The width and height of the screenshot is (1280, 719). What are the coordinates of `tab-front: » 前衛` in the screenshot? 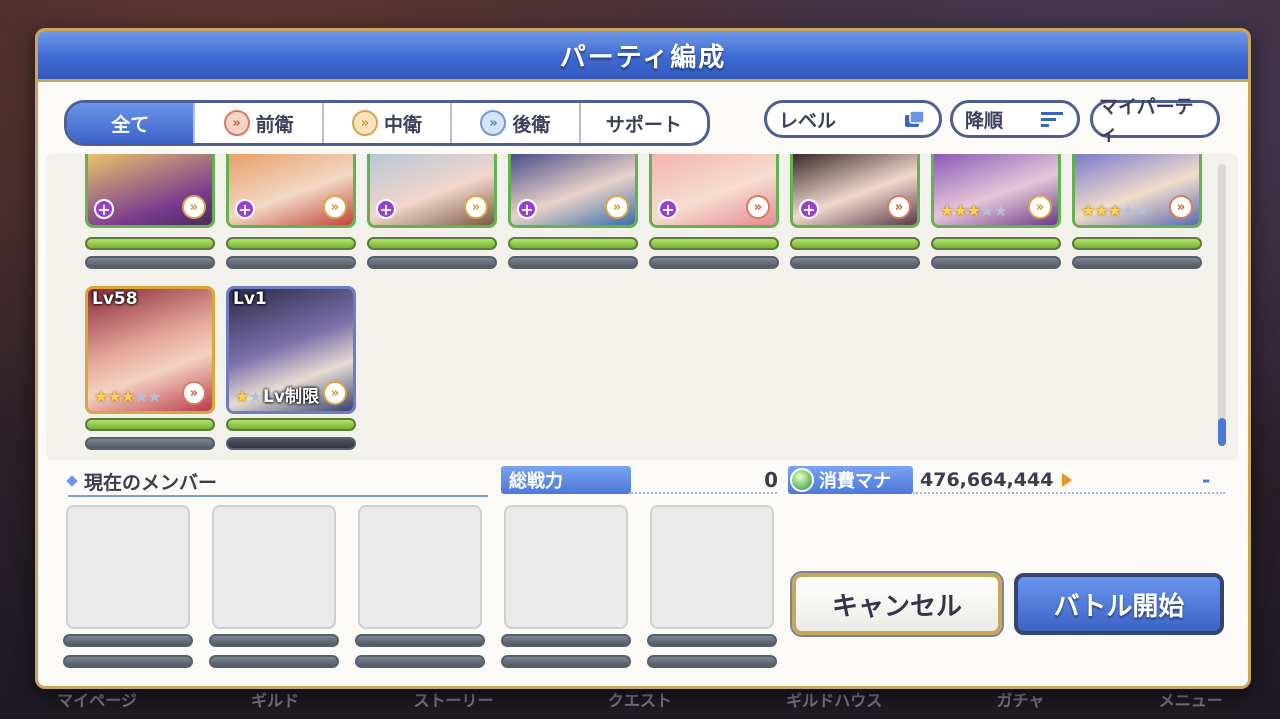 It's located at (259, 123).